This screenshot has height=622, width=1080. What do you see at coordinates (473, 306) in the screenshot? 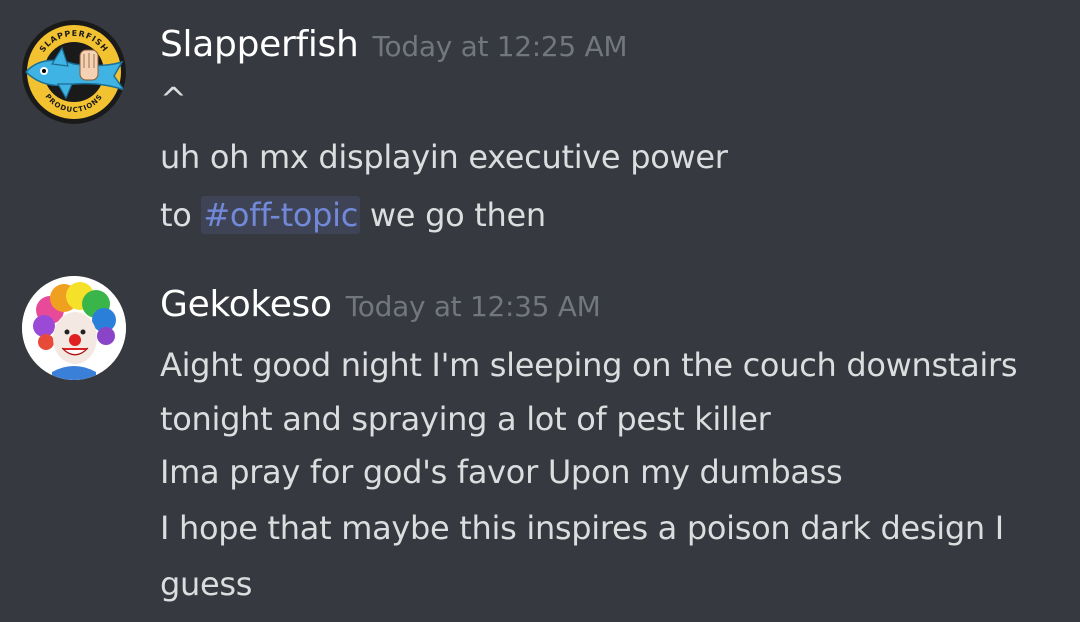
I see `timestamp: Today at 12:35 AM` at bounding box center [473, 306].